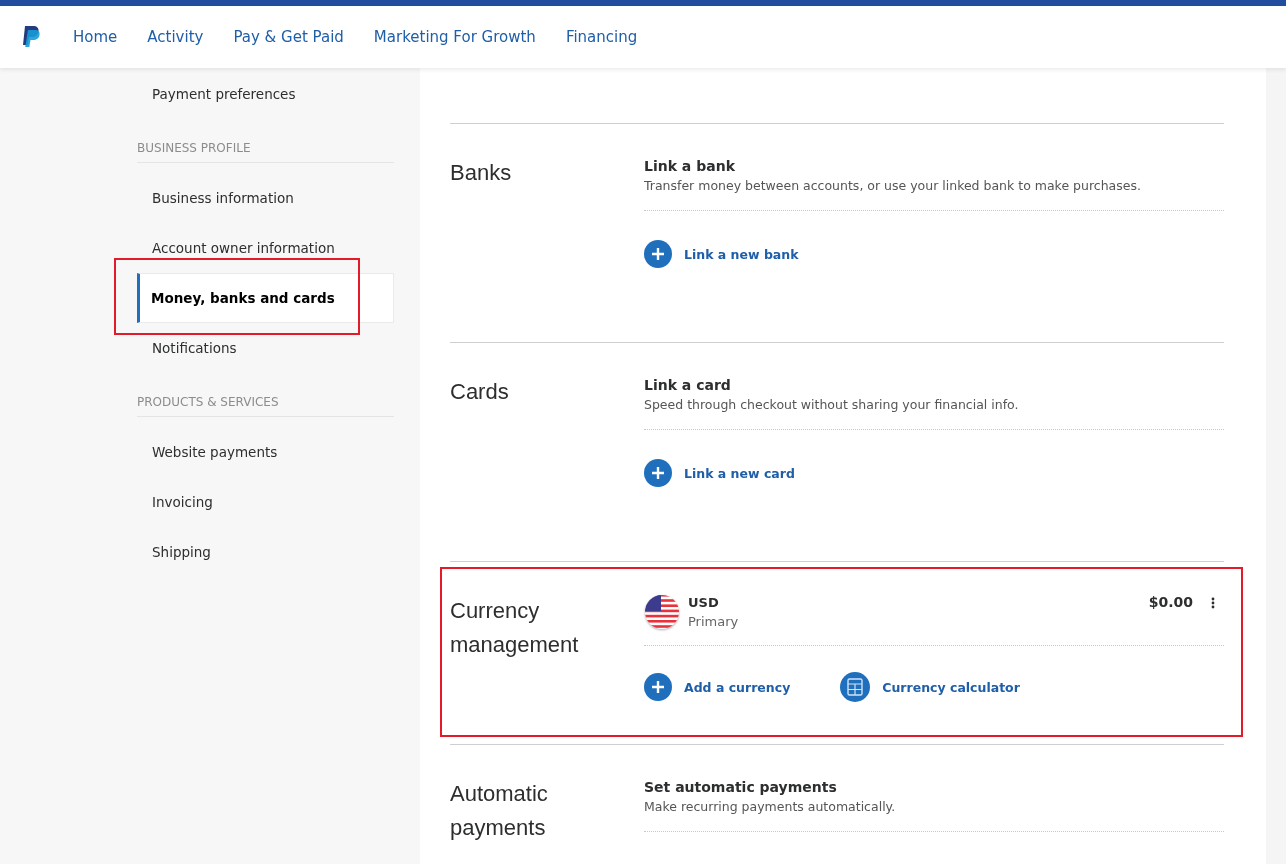 This screenshot has width=1286, height=864. I want to click on sidebar-item: Money, banks and cards, so click(265, 298).